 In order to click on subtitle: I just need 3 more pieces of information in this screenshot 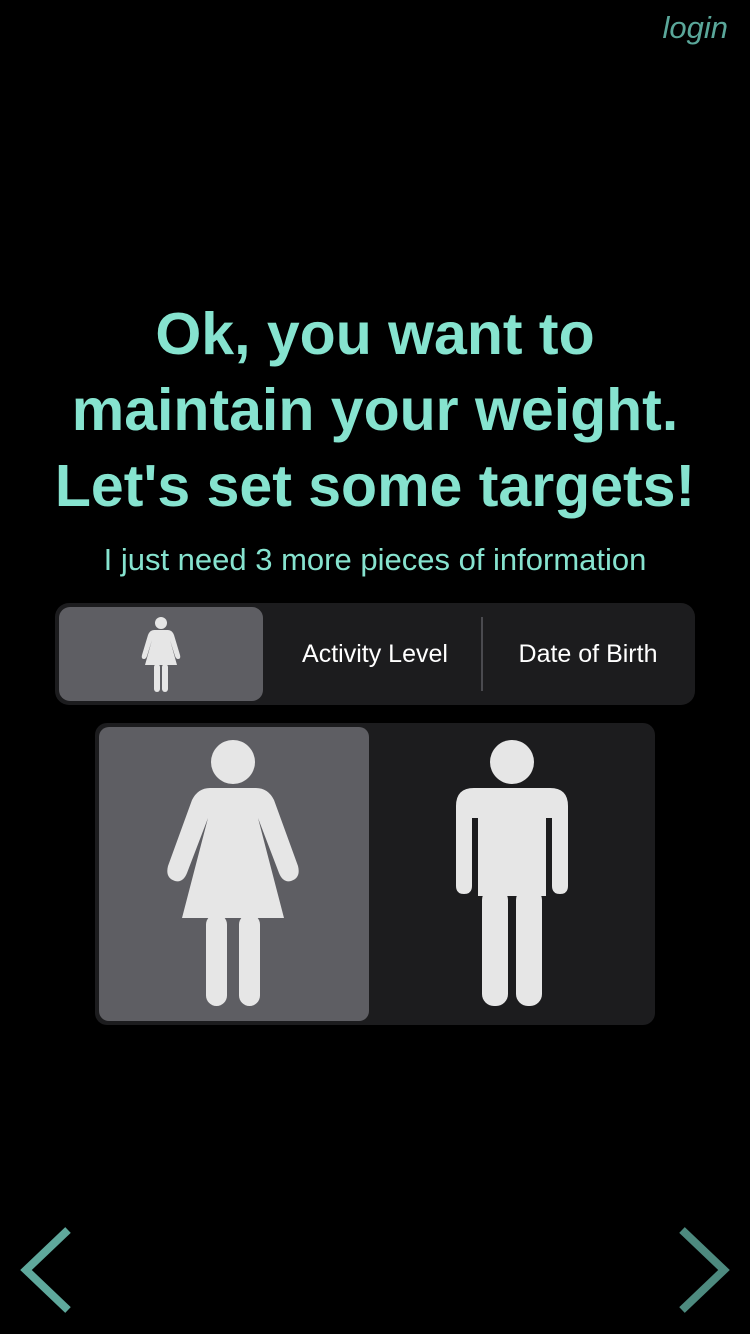, I will do `click(375, 559)`.